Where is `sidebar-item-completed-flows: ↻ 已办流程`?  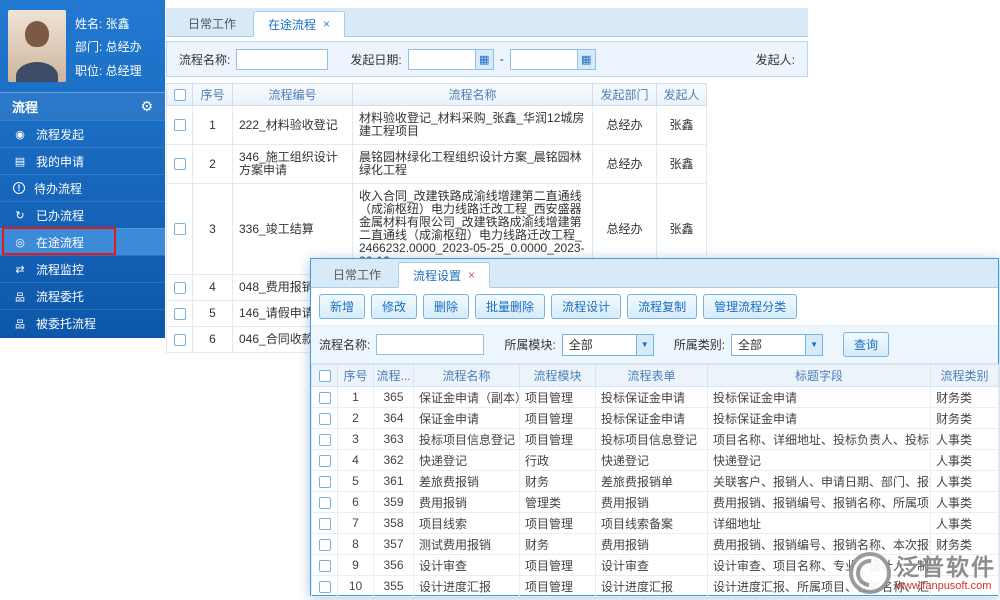
sidebar-item-completed-flows: ↻ 已办流程 is located at coordinates (82, 214).